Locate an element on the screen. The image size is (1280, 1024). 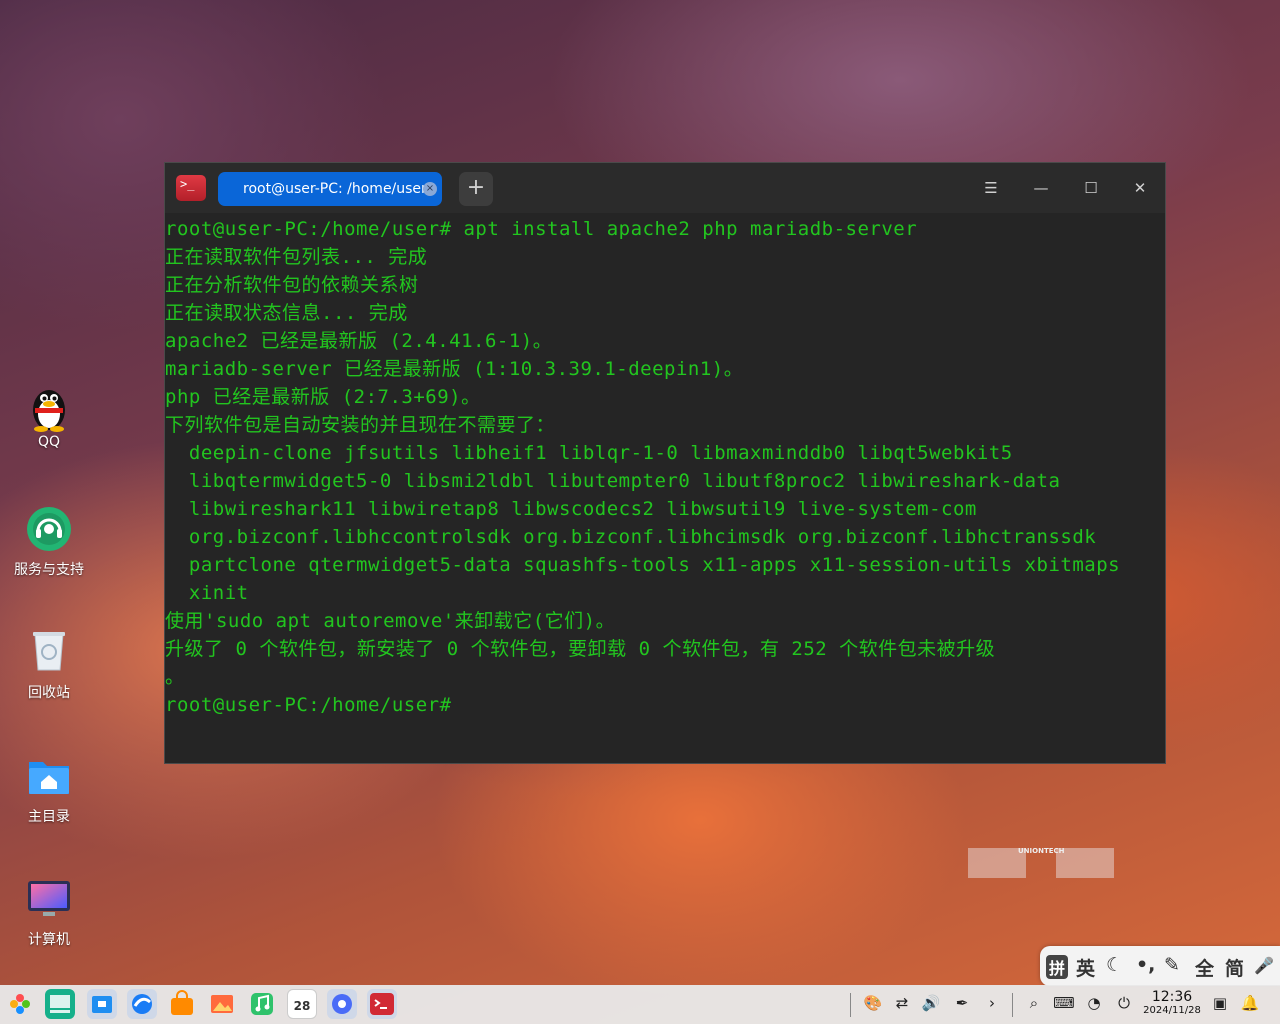
chevron-right-icon: › is located at coordinates (992, 1003).